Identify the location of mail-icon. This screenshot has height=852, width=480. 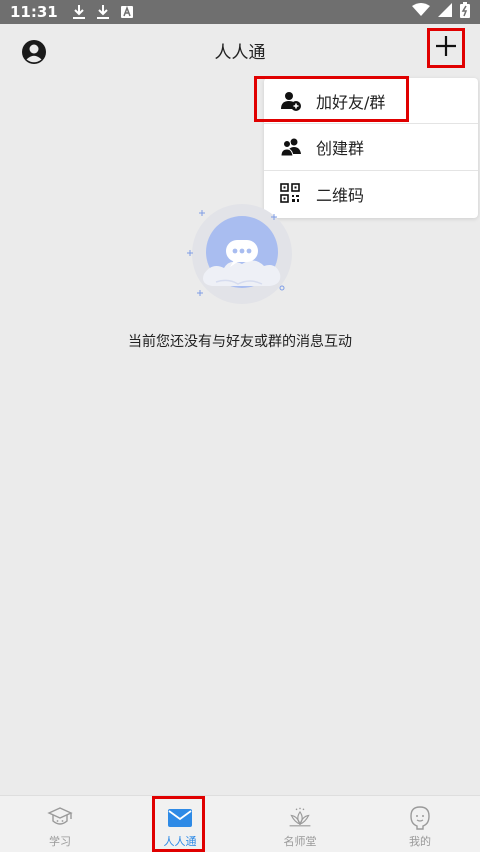
(180, 818).